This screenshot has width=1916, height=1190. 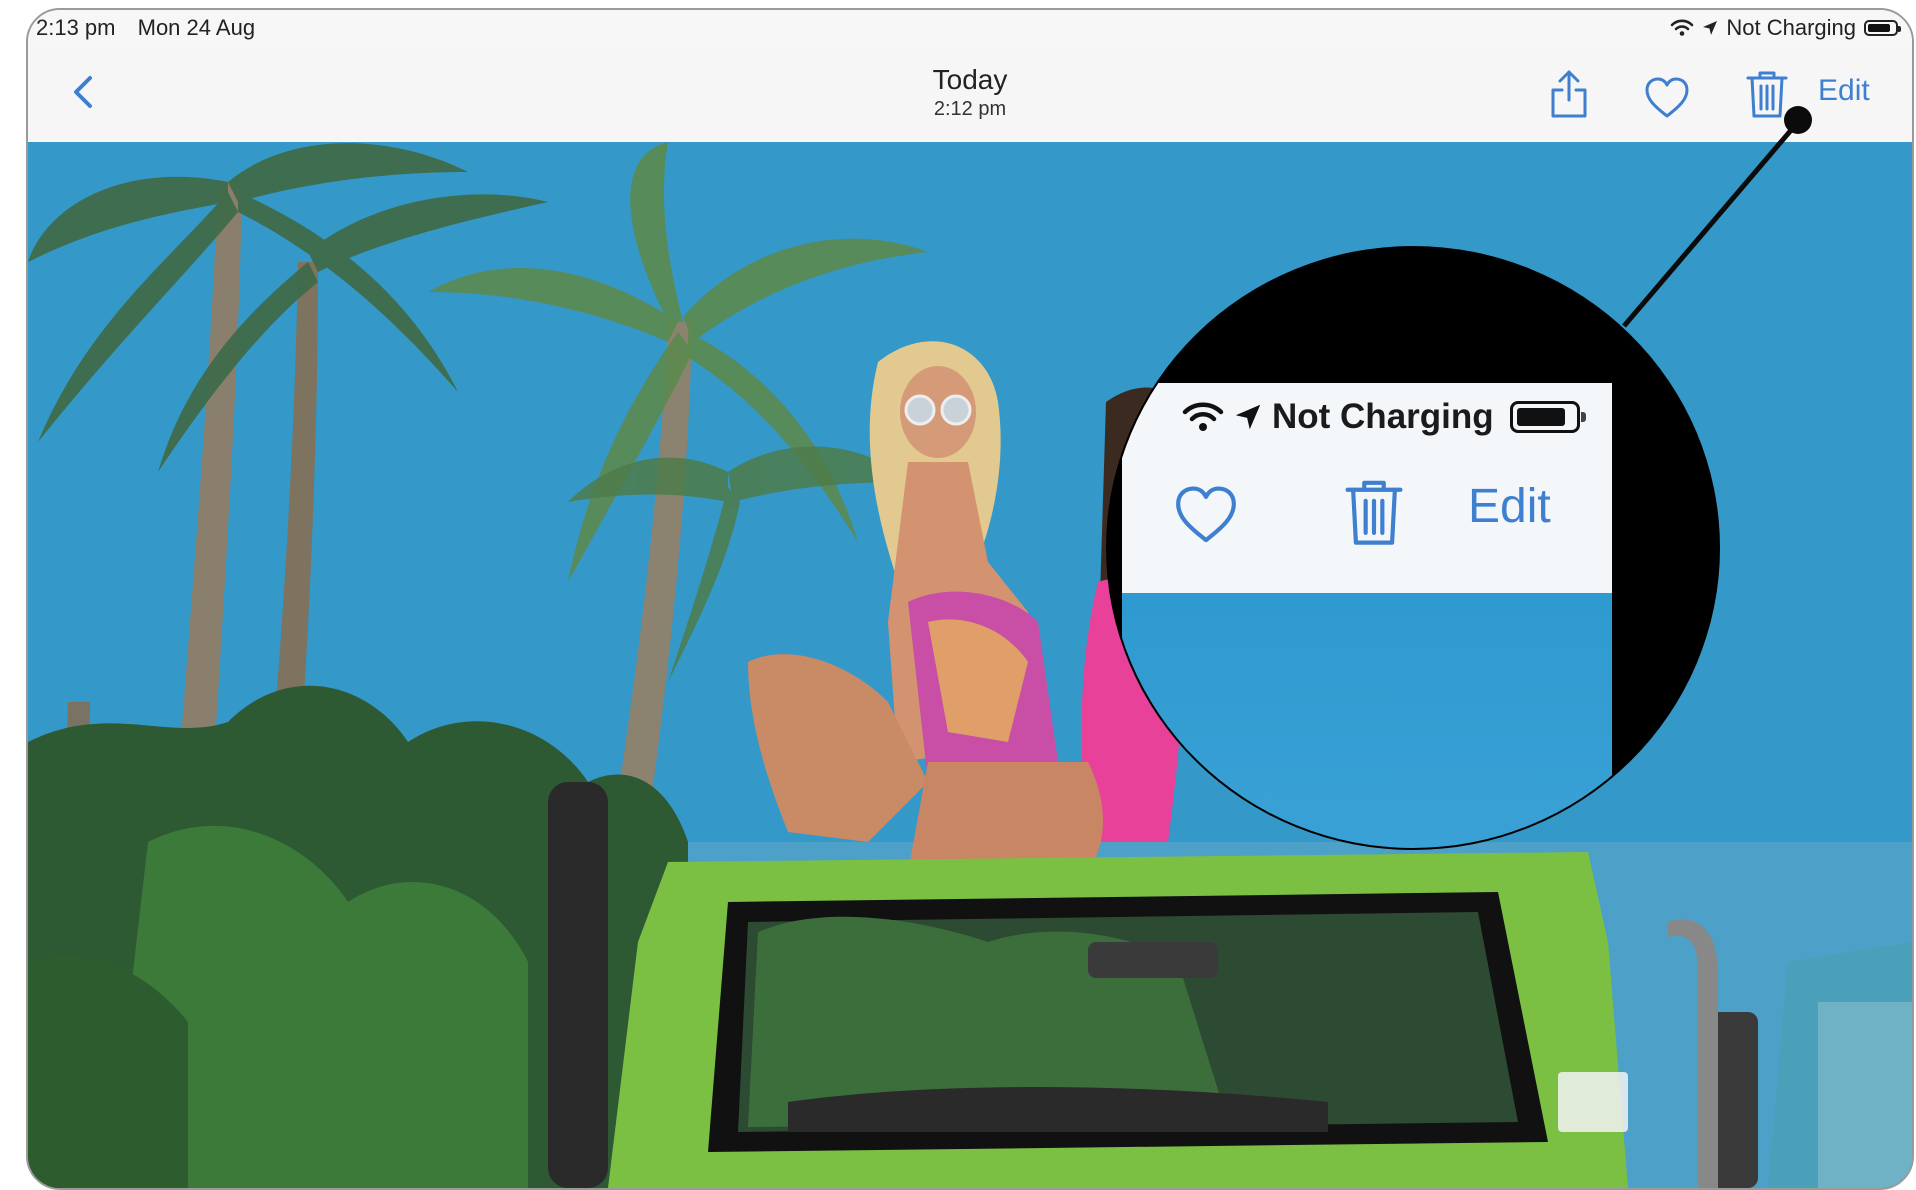 I want to click on back-button, so click(x=84, y=92).